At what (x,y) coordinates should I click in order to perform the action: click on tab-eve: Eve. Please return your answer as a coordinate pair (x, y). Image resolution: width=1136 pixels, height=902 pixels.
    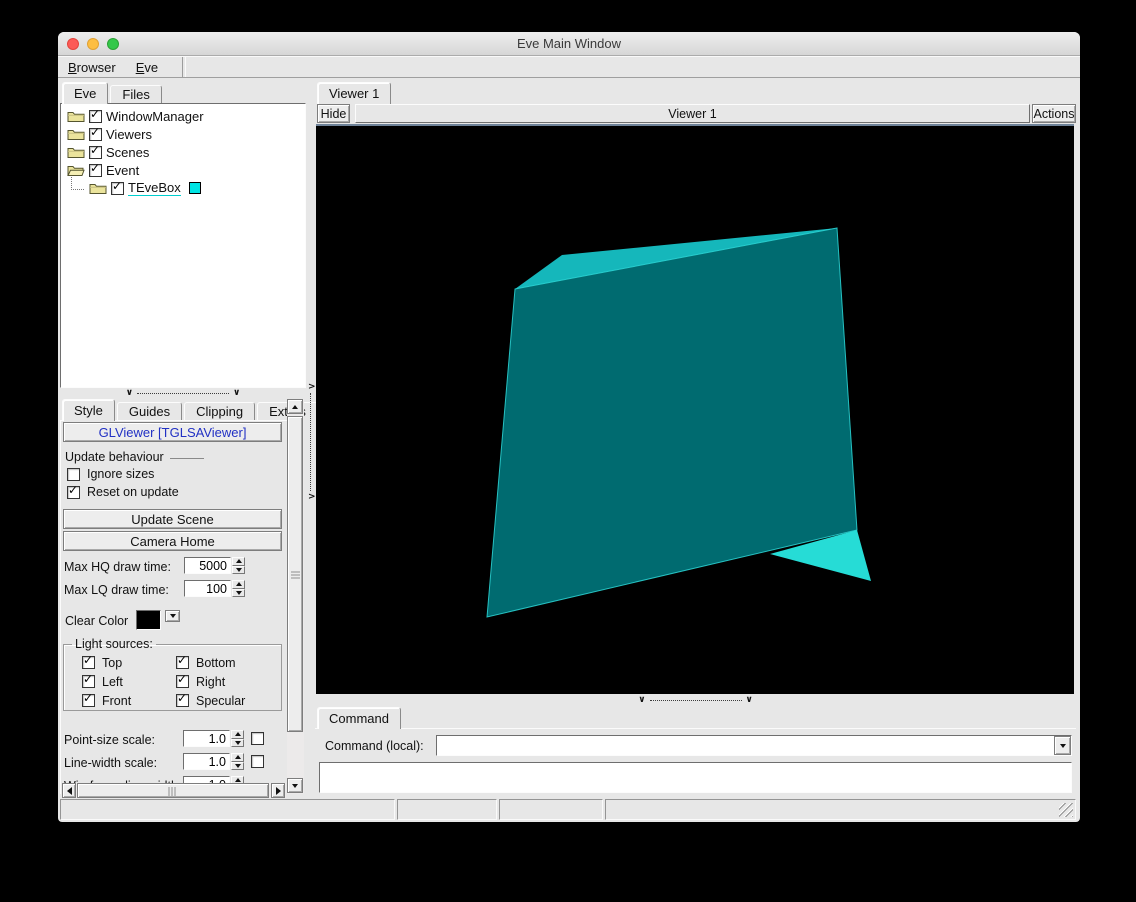
    Looking at the image, I should click on (85, 93).